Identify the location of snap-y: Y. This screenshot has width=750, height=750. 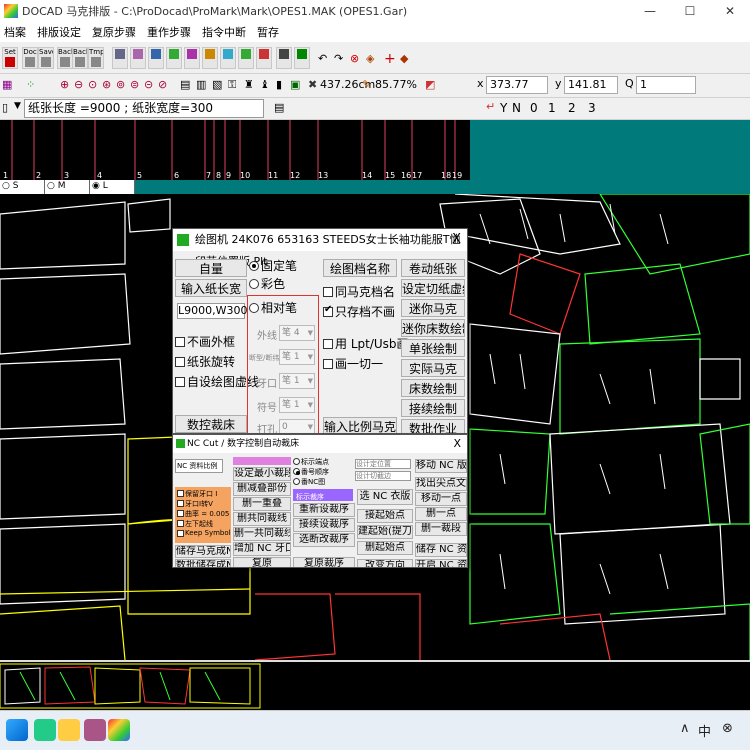
(503, 108).